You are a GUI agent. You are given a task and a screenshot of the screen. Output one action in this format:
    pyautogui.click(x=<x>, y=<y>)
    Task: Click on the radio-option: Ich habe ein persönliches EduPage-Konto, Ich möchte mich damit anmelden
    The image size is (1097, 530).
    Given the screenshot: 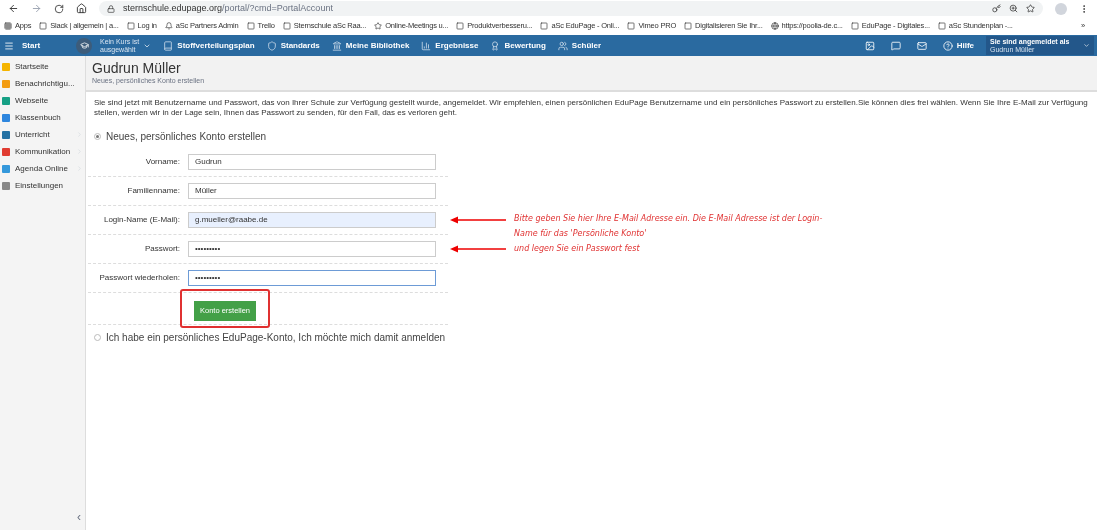 What is the action you would take?
    pyautogui.click(x=267, y=337)
    